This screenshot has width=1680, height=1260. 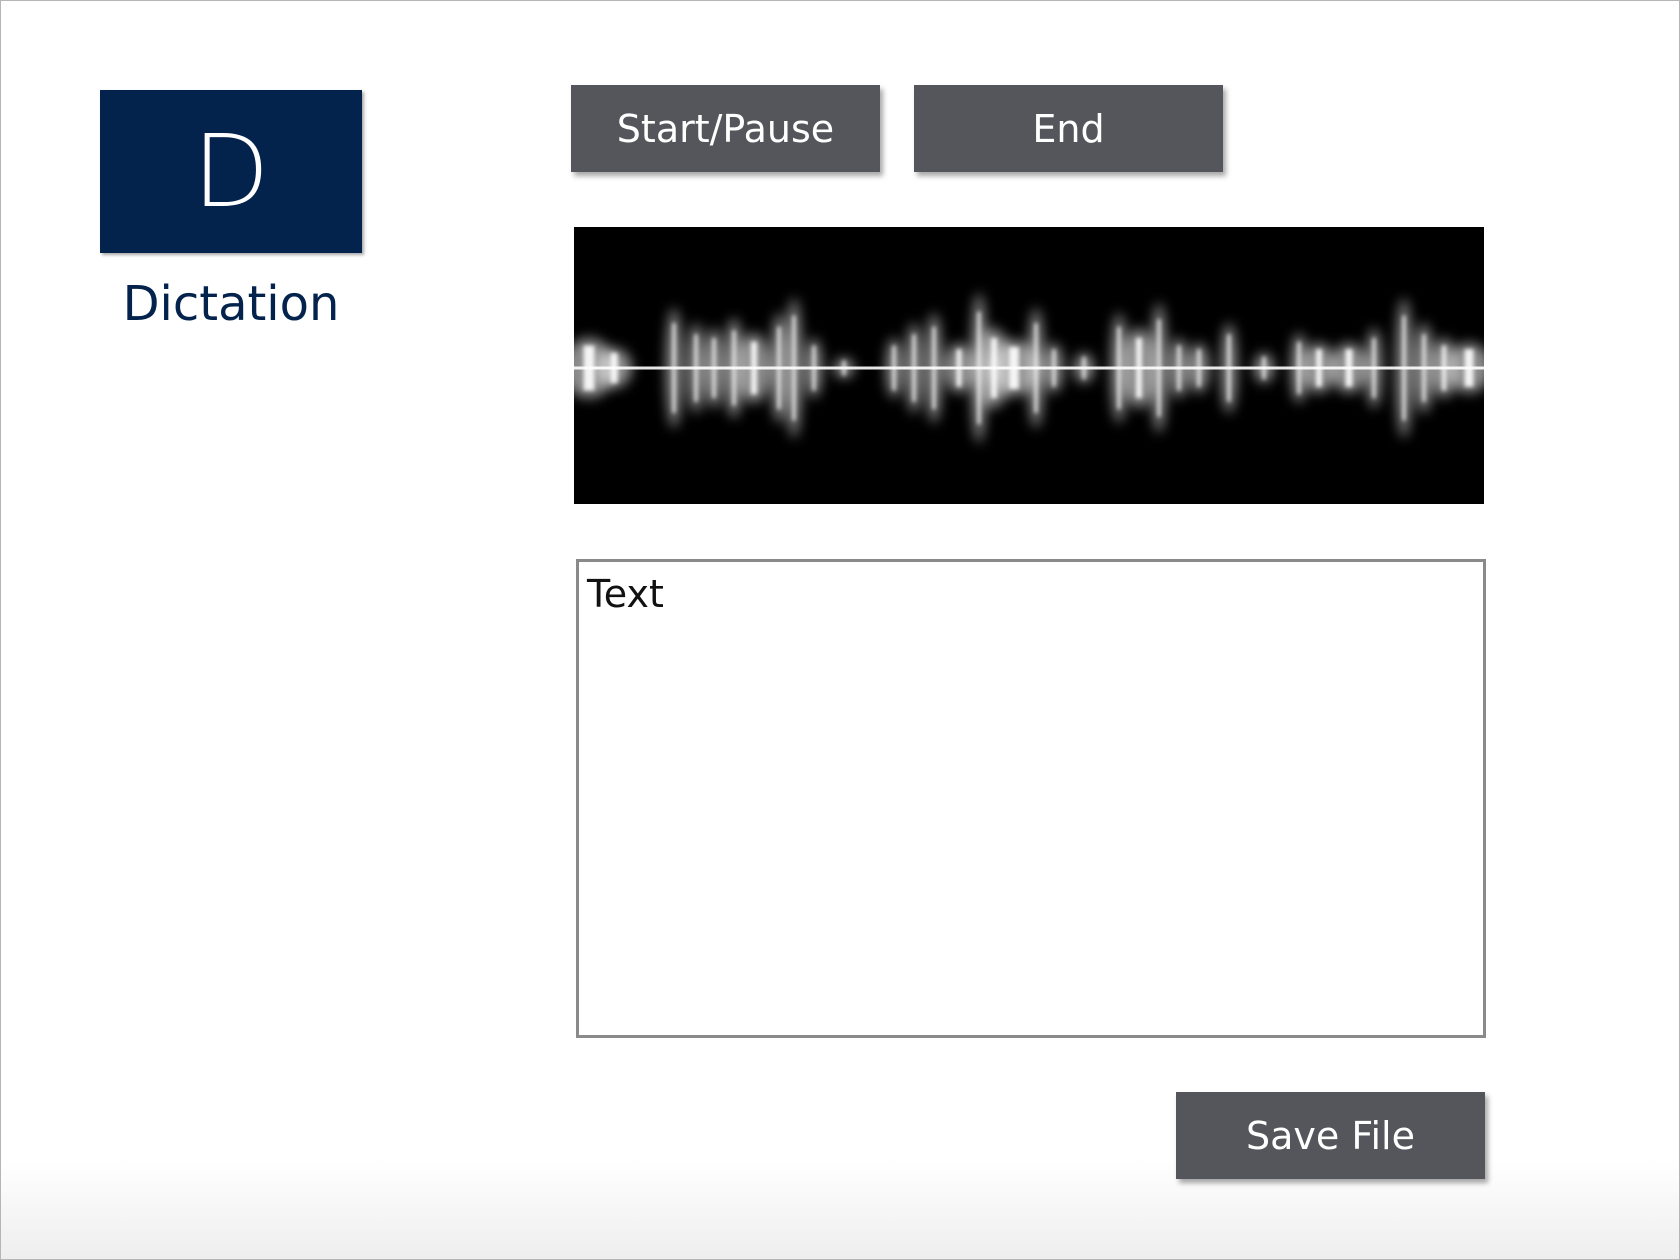 What do you see at coordinates (231, 304) in the screenshot?
I see `app-title: Dictation` at bounding box center [231, 304].